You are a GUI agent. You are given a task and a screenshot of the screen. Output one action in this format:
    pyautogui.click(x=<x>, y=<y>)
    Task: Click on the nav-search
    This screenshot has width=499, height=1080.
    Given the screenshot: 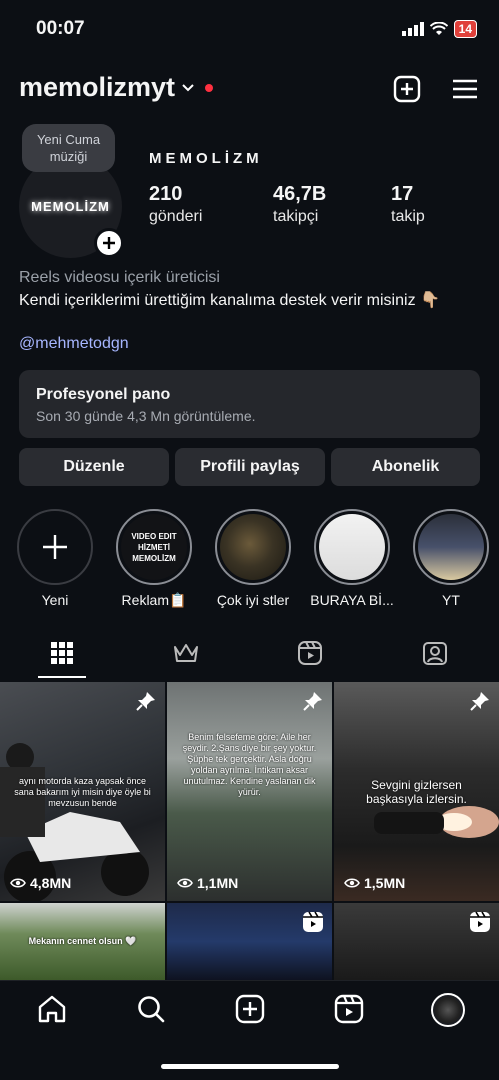 What is the action you would take?
    pyautogui.click(x=151, y=1009)
    